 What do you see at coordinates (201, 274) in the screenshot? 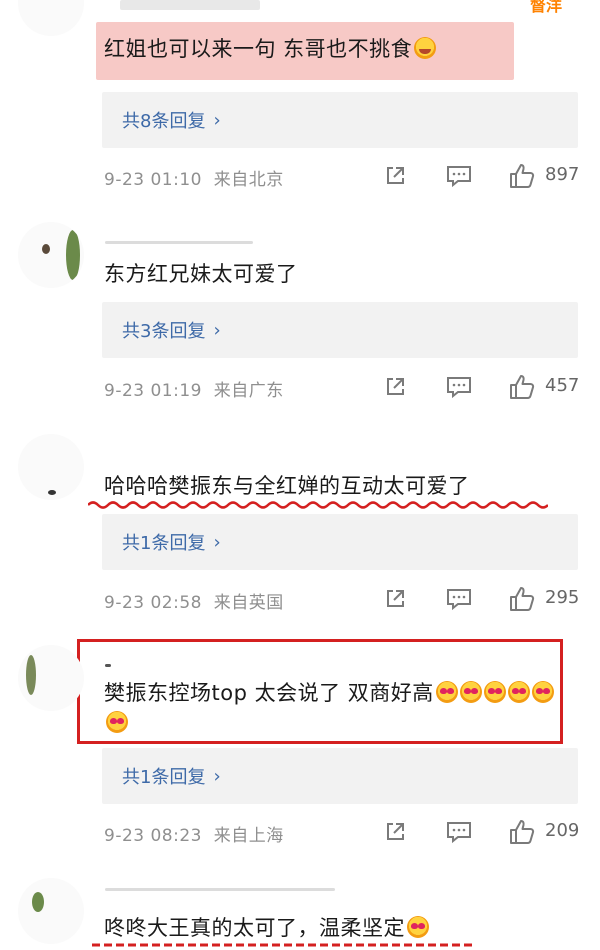
I see `comment-text: 东方红兄妹太可爱了` at bounding box center [201, 274].